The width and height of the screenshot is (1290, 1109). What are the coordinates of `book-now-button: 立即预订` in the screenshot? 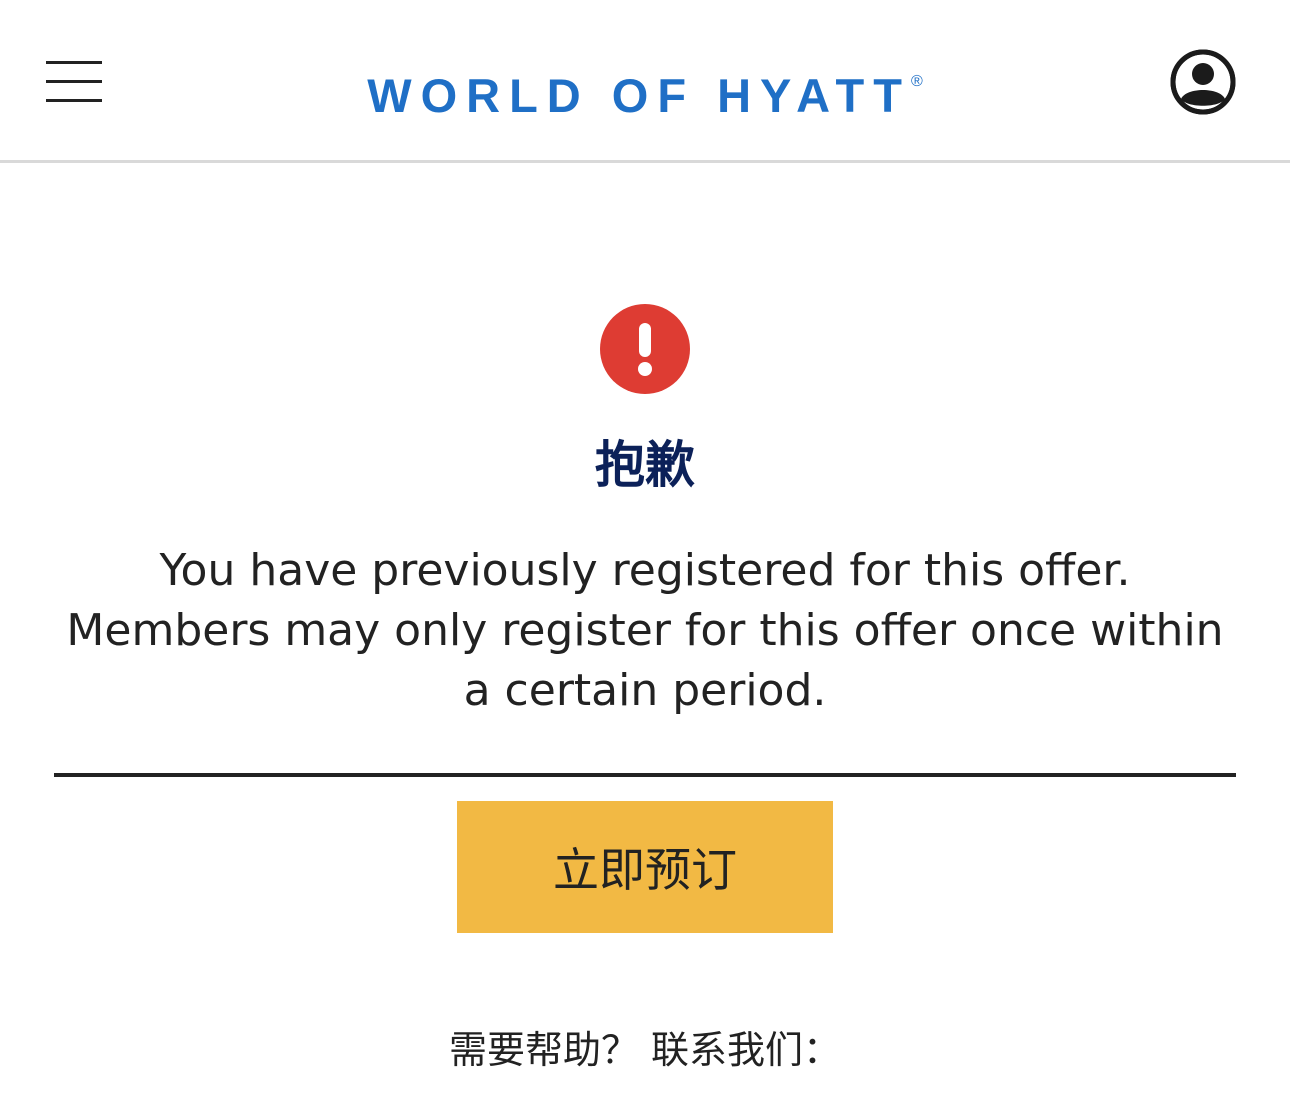 It's located at (645, 867).